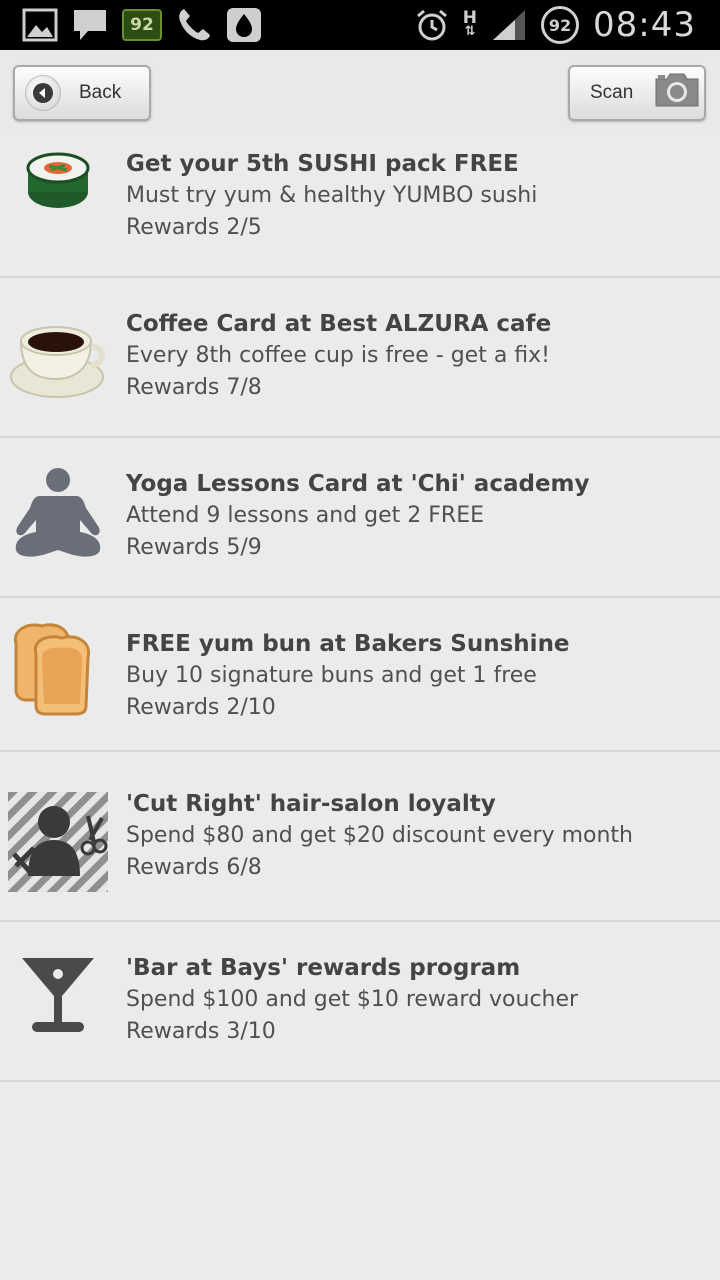 The width and height of the screenshot is (720, 1280). I want to click on card-rewards: Rewards 6/8, so click(194, 867).